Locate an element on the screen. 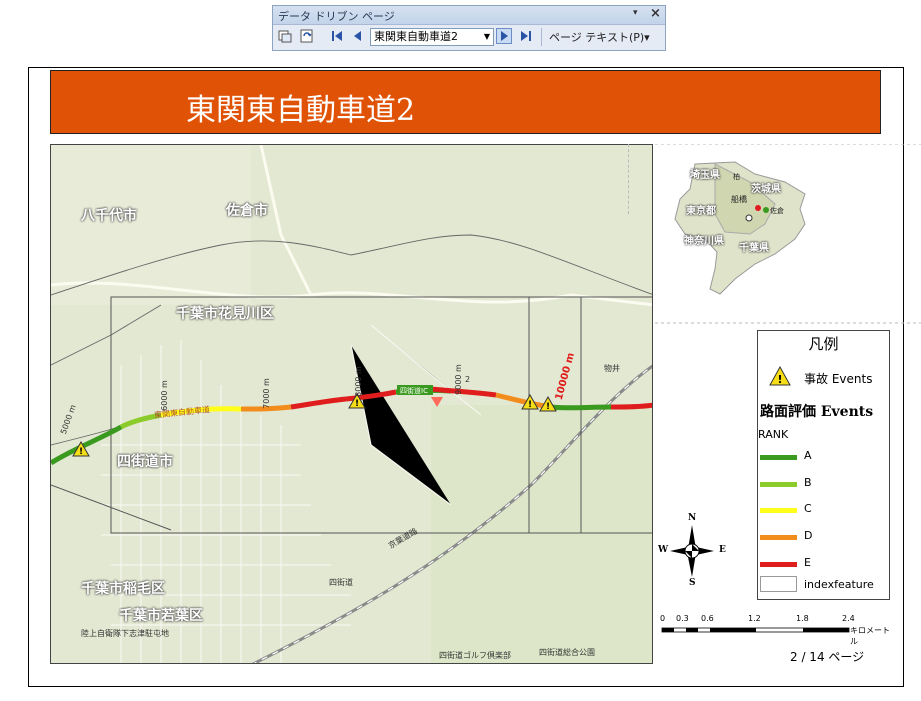 This screenshot has width=921, height=701. legend-rank-d: D is located at coordinates (808, 535).